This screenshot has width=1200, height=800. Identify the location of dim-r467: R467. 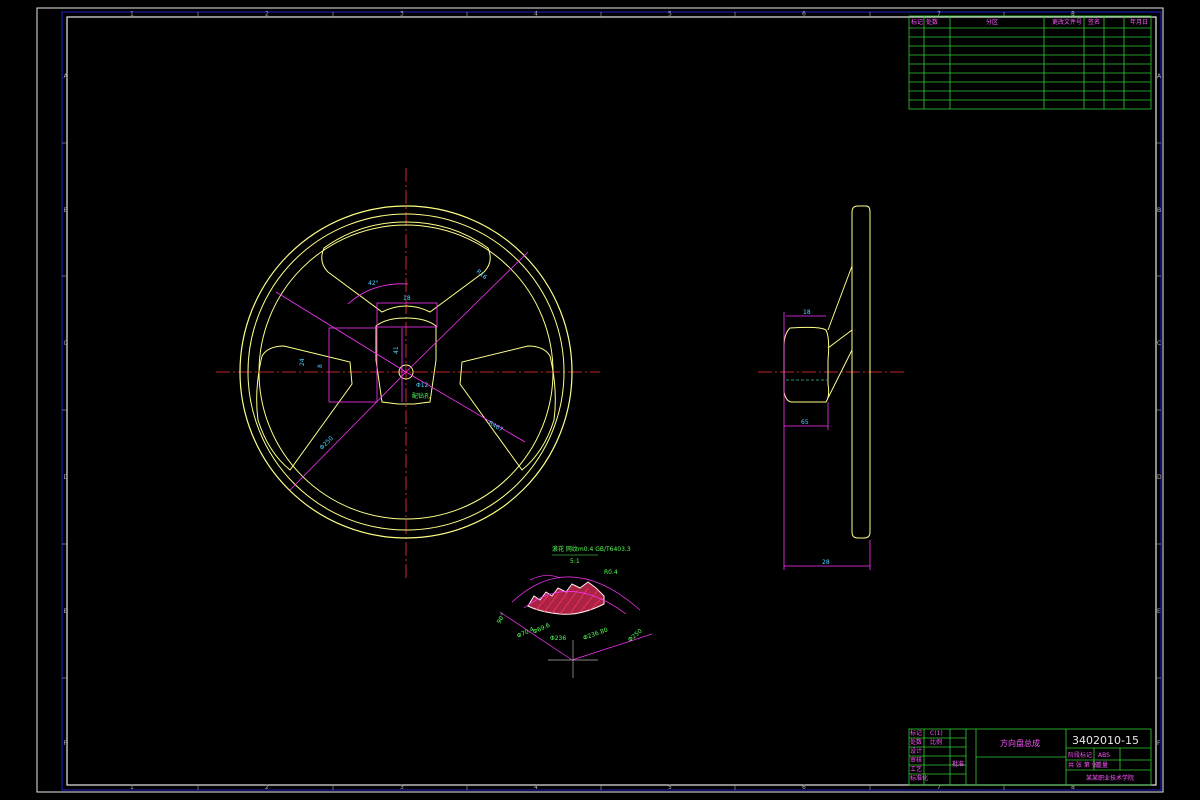
(495, 427).